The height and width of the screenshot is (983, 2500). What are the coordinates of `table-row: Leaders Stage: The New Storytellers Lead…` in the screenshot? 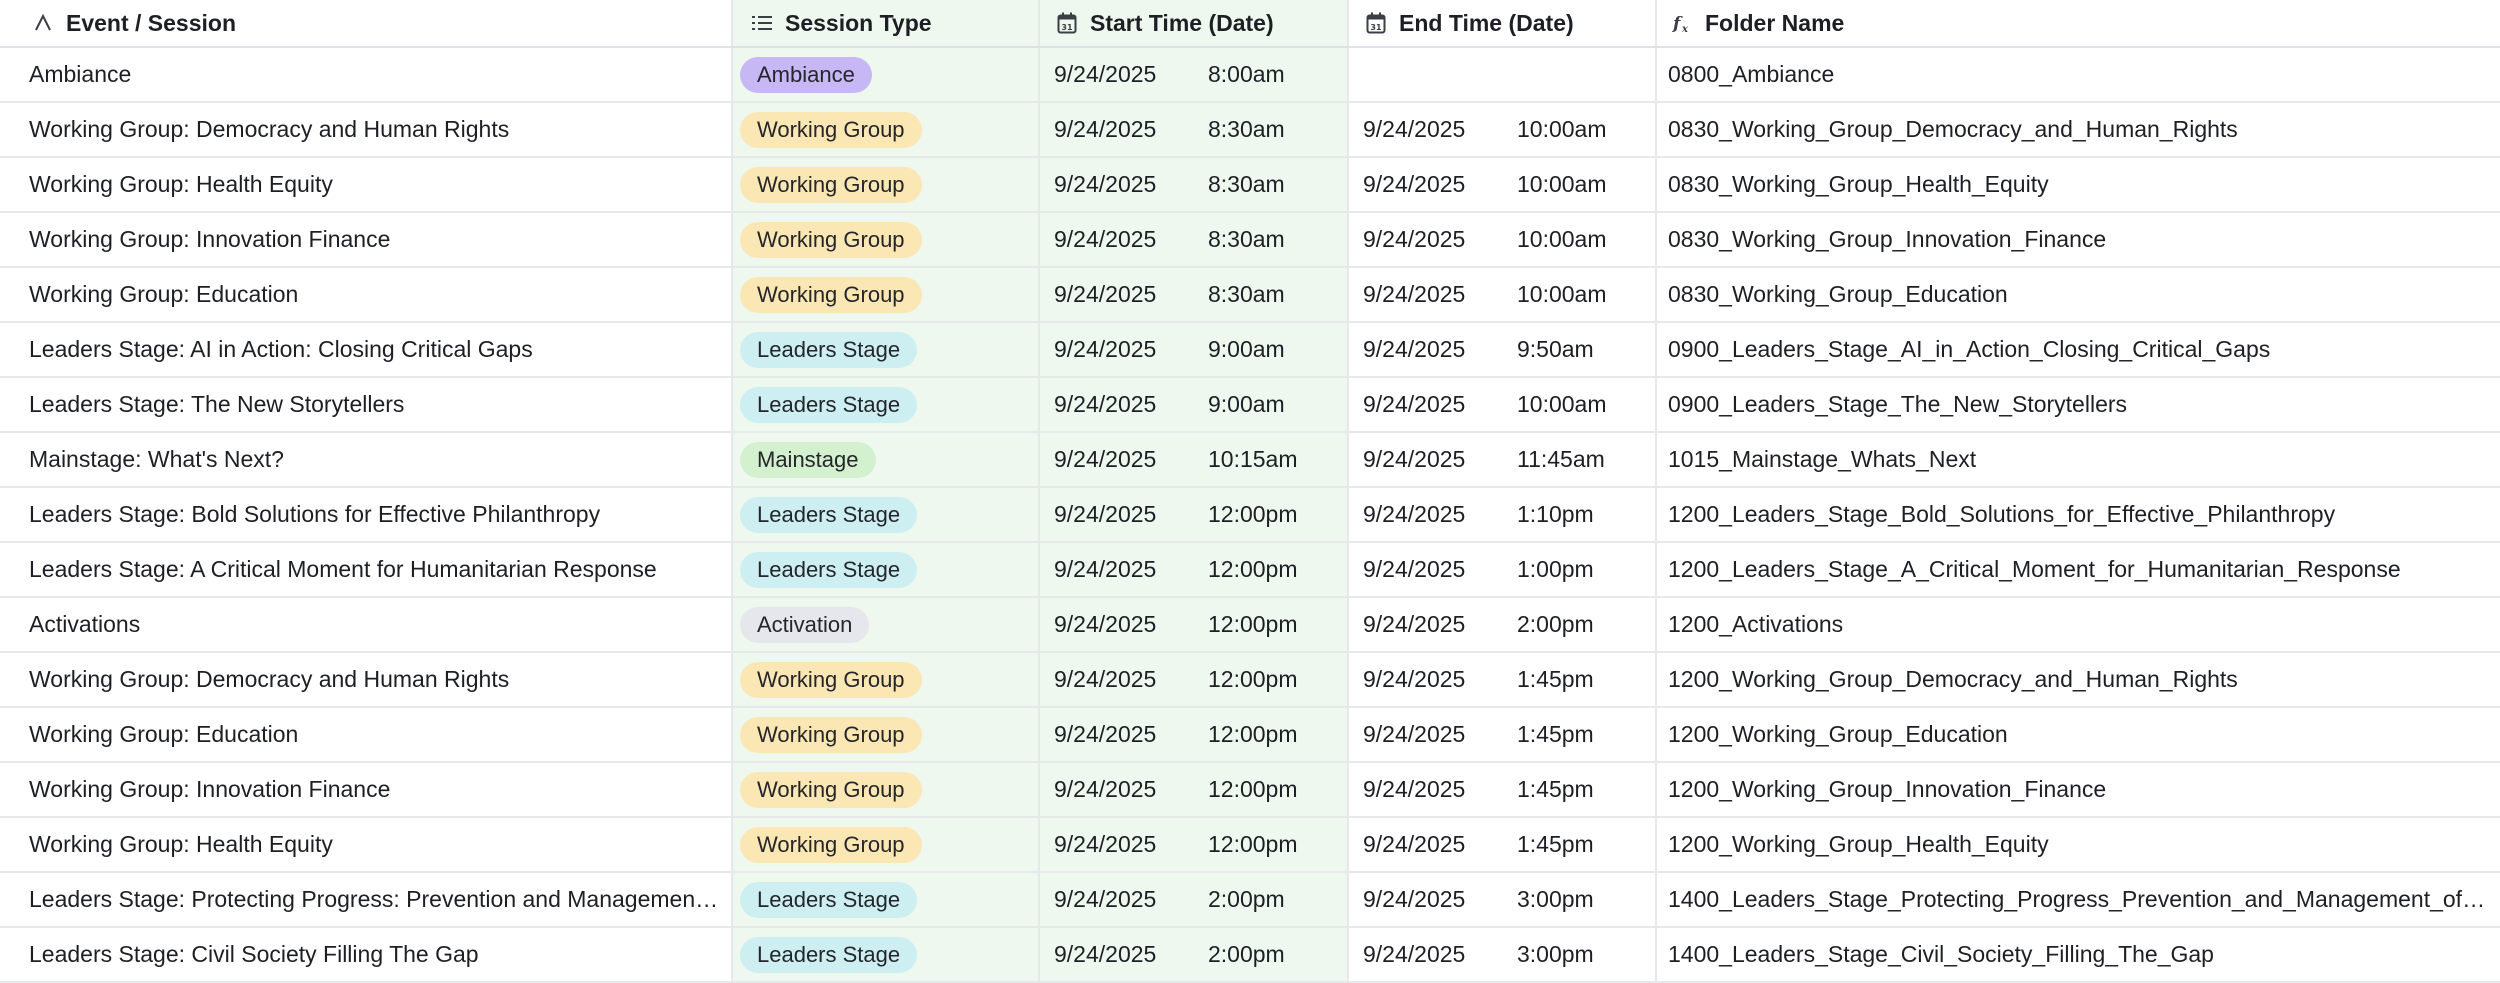 It's located at (1250, 405).